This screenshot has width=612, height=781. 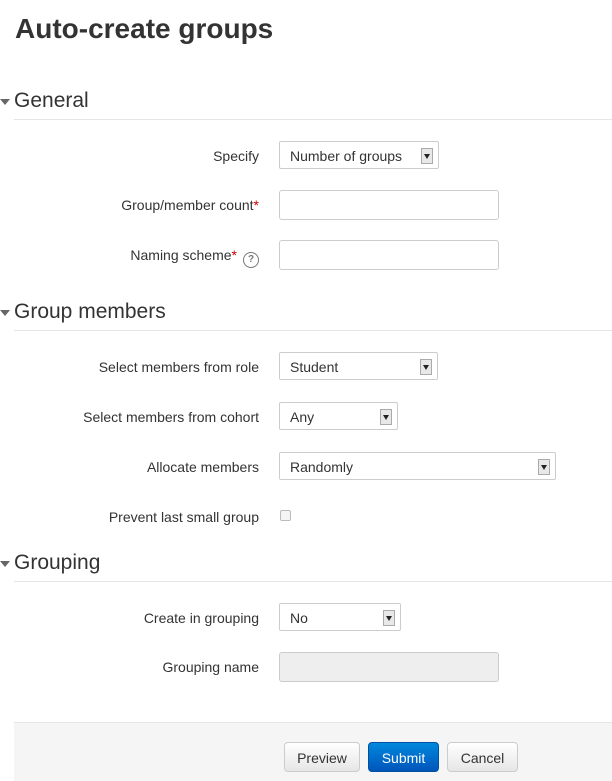 I want to click on naming-scheme-label-text: Naming scheme, so click(x=181, y=255).